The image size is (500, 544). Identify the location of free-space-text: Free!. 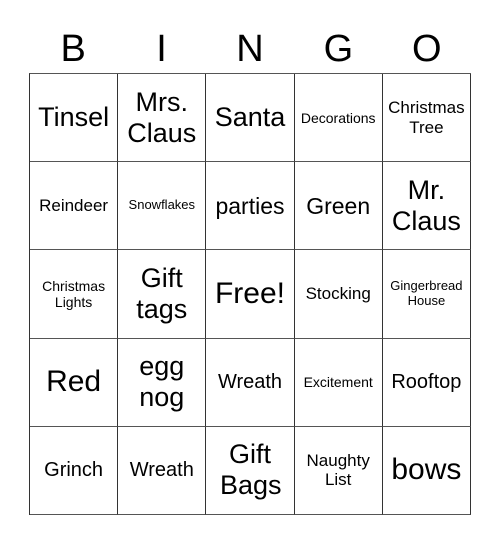
(249, 293).